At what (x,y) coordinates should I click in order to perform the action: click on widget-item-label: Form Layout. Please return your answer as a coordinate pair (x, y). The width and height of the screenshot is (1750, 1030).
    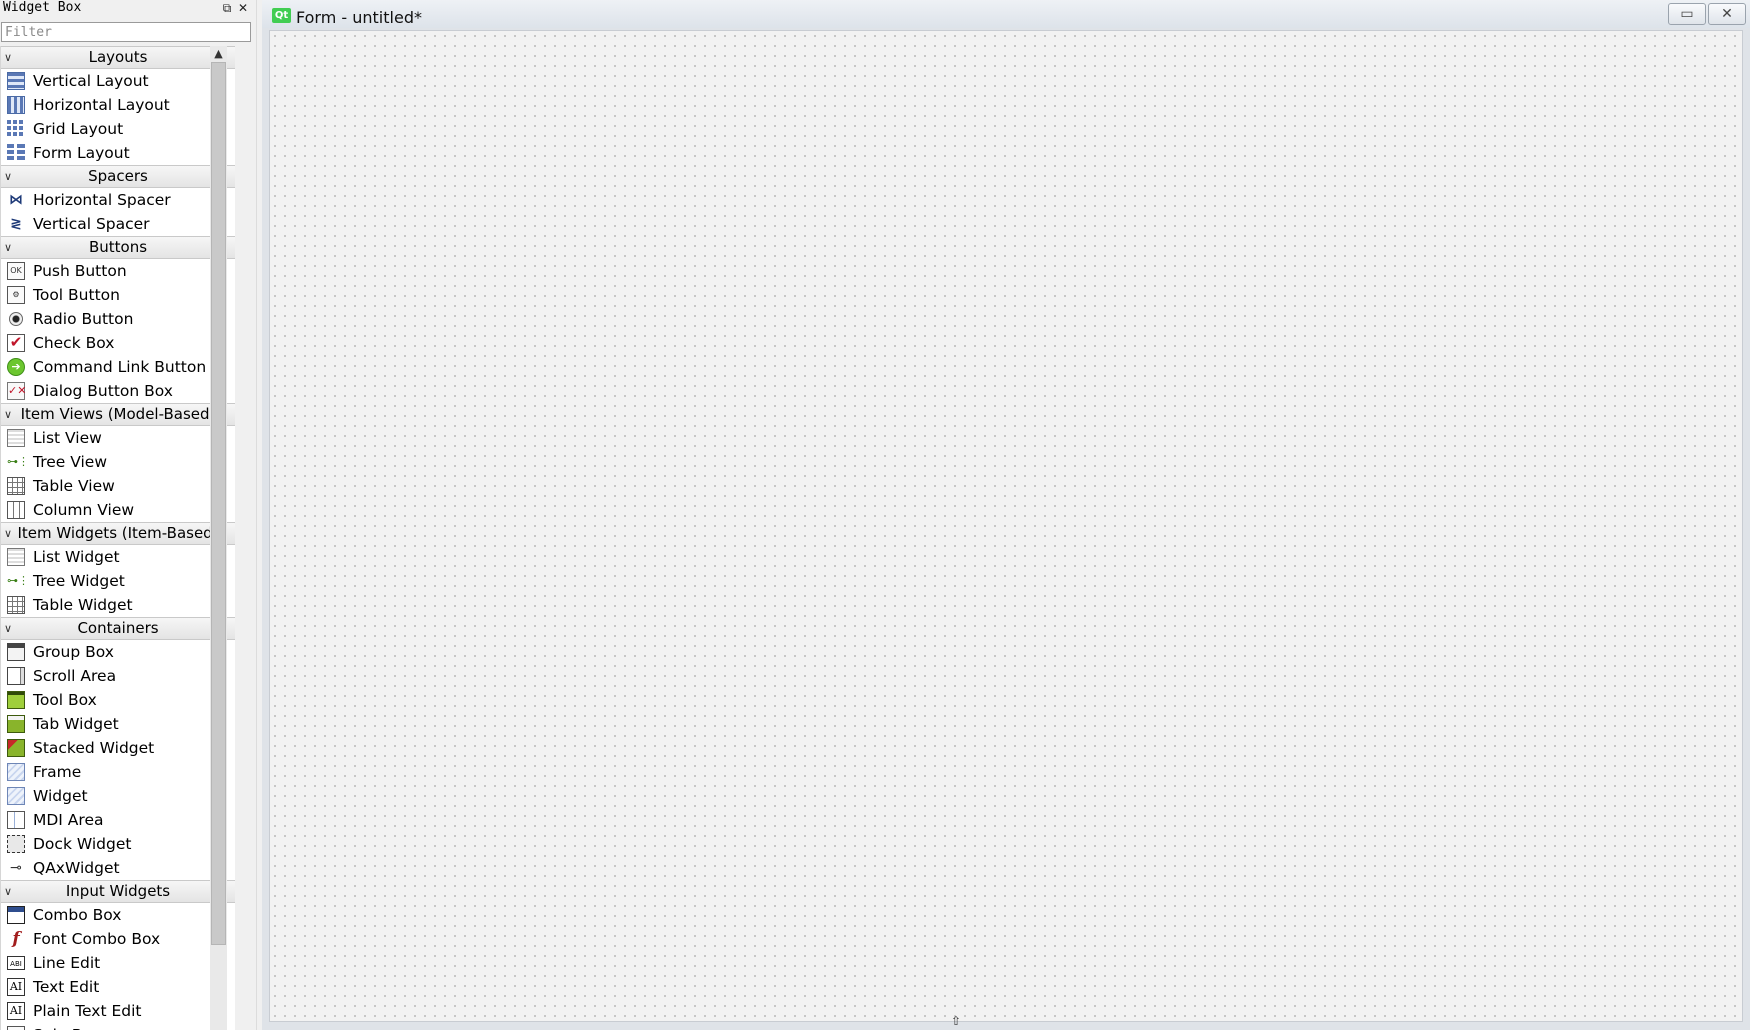
    Looking at the image, I should click on (81, 153).